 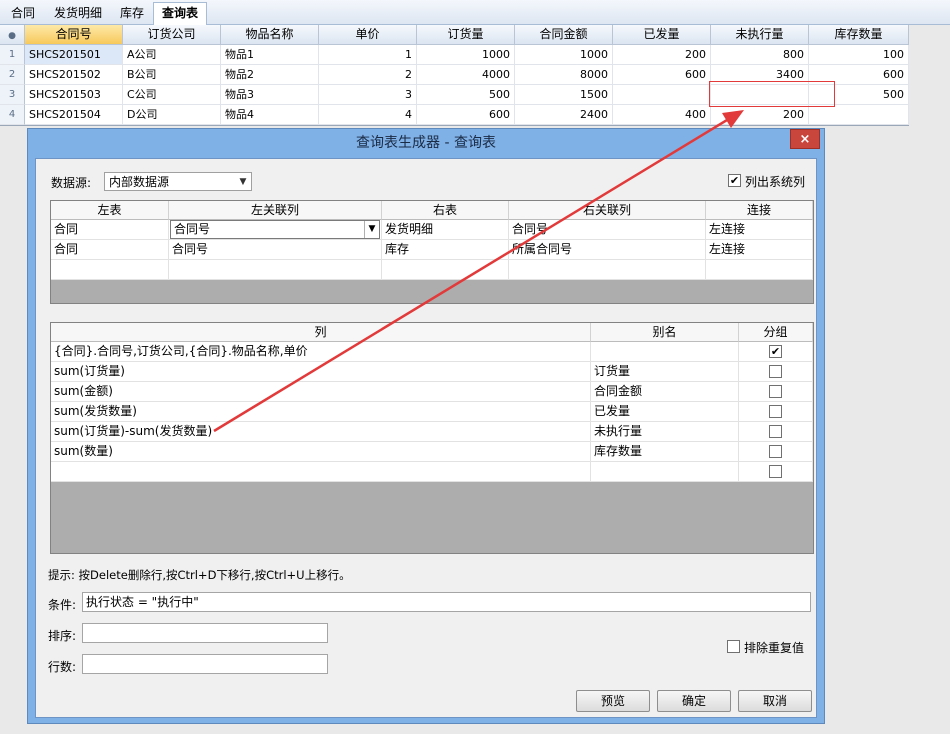 I want to click on column-expression-cell: sum(数量), so click(x=321, y=452).